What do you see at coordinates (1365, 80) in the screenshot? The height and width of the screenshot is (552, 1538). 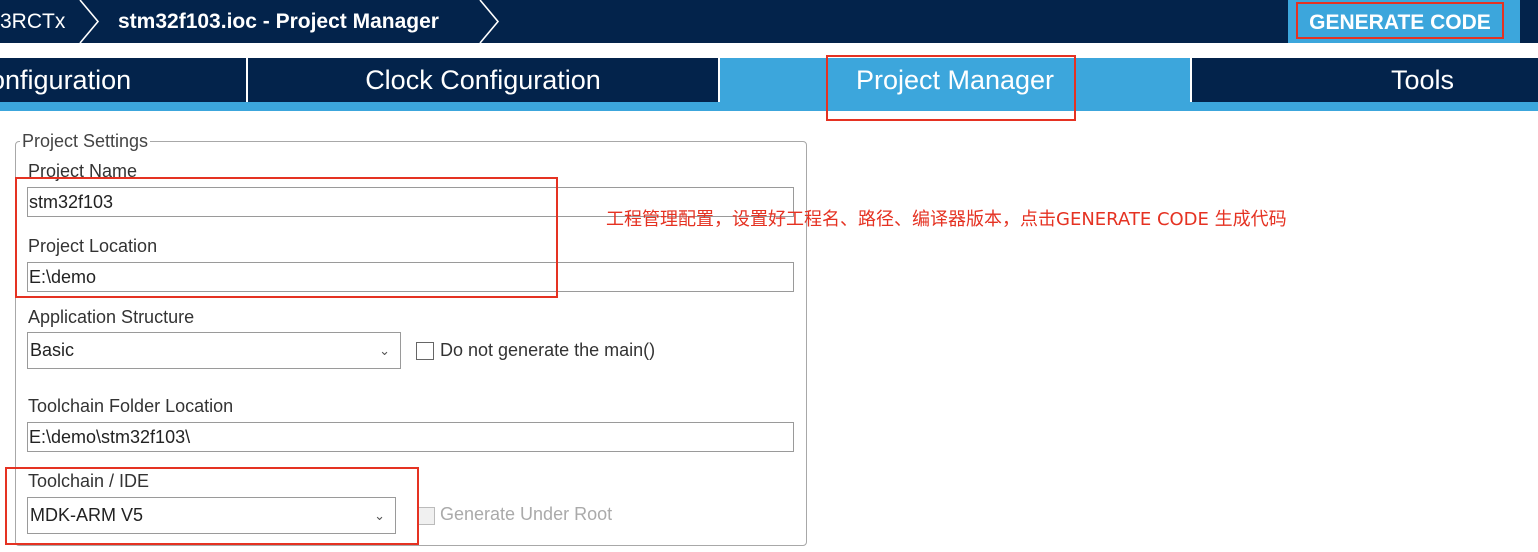 I see `tab-tools: Tools` at bounding box center [1365, 80].